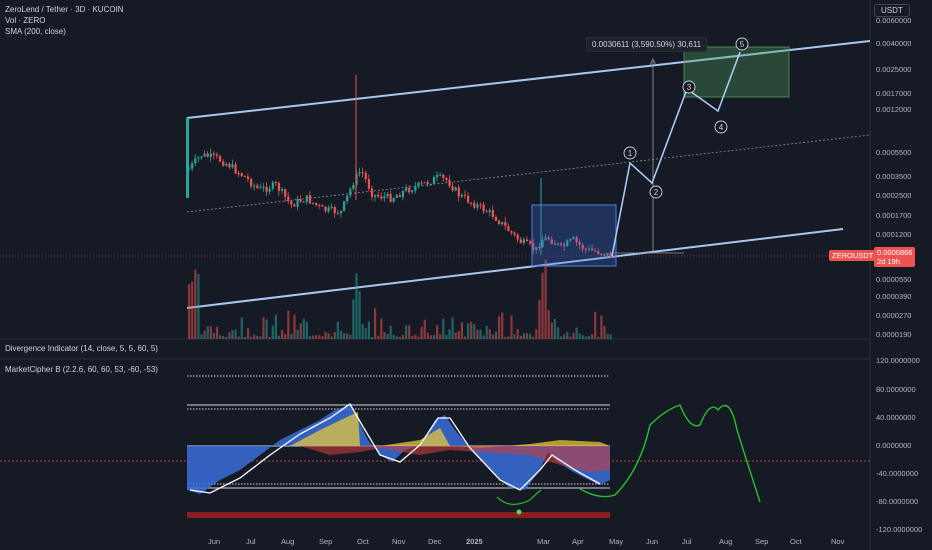 The width and height of the screenshot is (932, 550). What do you see at coordinates (742, 44) in the screenshot?
I see `wave-marker-label: 5` at bounding box center [742, 44].